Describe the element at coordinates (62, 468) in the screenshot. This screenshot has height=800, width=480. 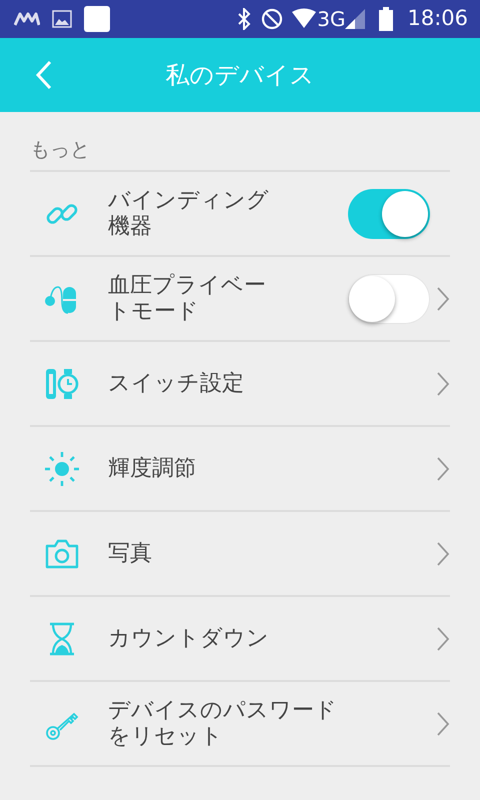
I see `sun-icon` at that location.